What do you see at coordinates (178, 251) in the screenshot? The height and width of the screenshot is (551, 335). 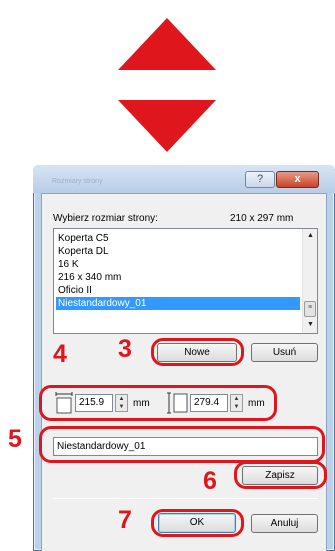 I see `list-item: Koperta DL` at bounding box center [178, 251].